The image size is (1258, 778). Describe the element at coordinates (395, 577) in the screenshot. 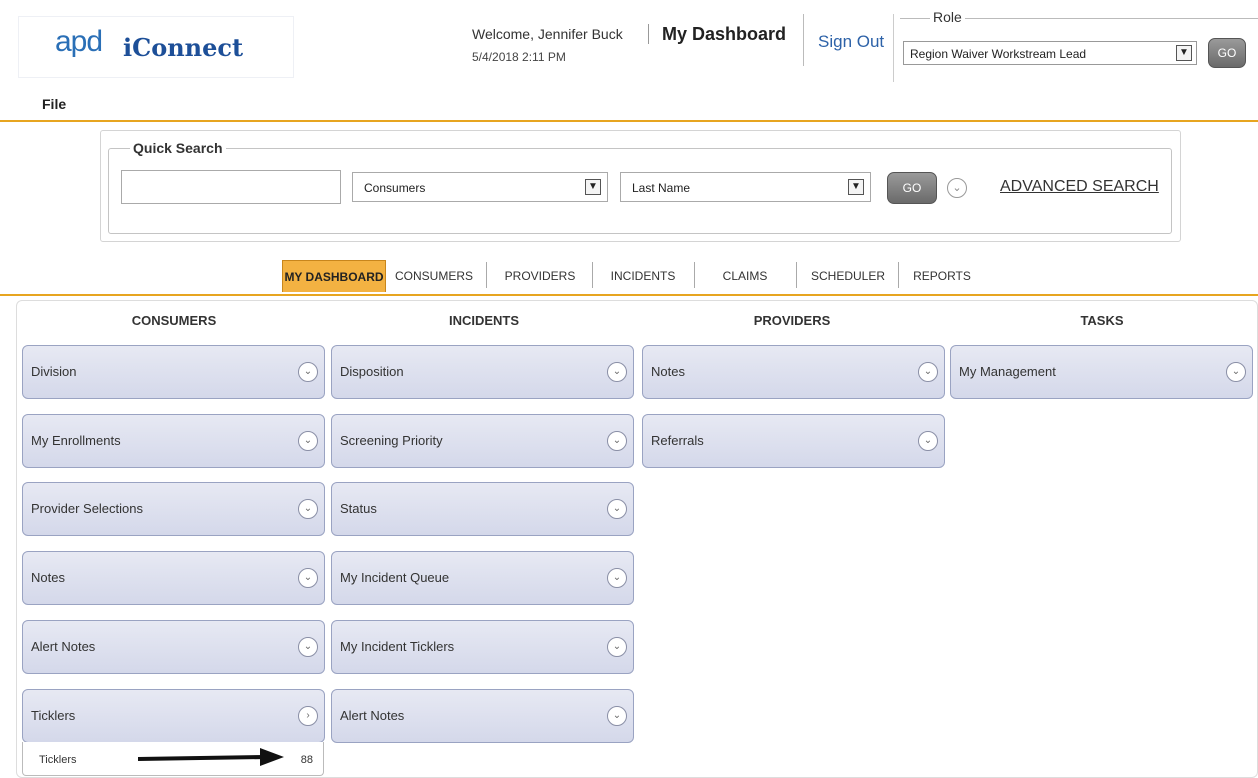

I see `widget-label: My Incident Queue` at that location.